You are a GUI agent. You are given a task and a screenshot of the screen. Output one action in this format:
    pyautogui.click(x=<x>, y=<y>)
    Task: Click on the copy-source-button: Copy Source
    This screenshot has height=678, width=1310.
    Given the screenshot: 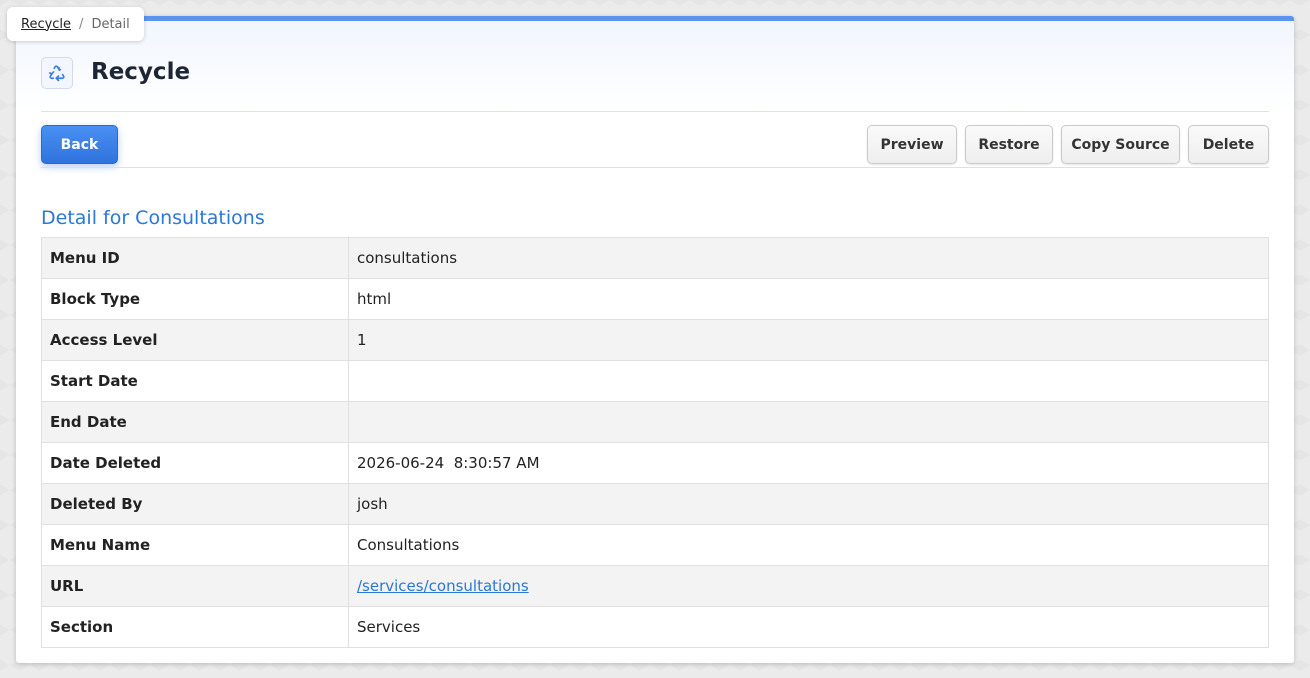 What is the action you would take?
    pyautogui.click(x=1120, y=144)
    